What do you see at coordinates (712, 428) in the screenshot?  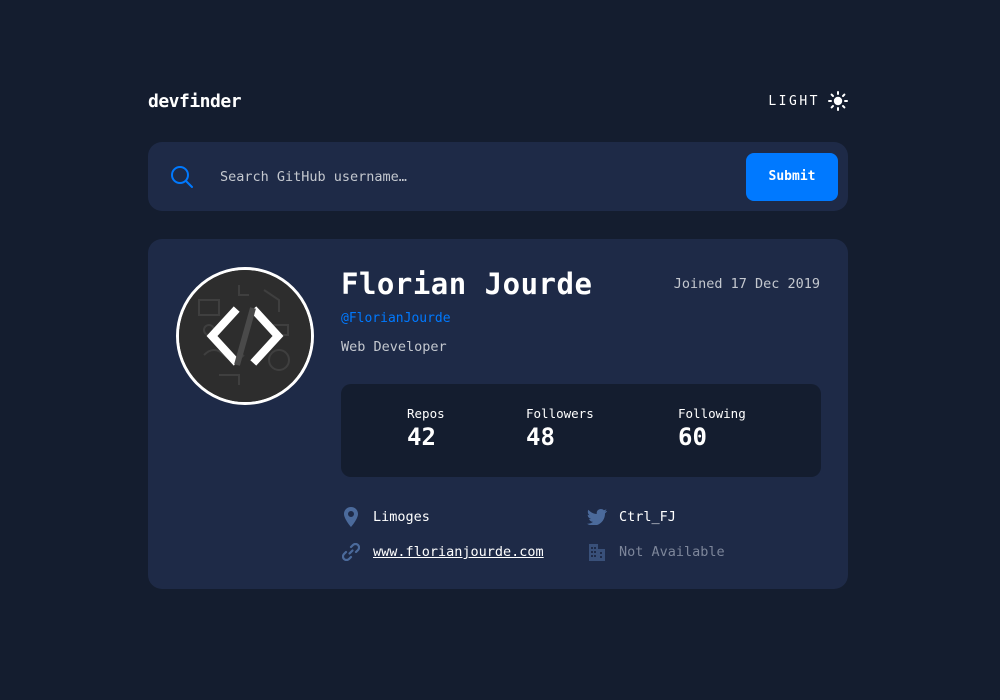 I see `stat-following: Following 60` at bounding box center [712, 428].